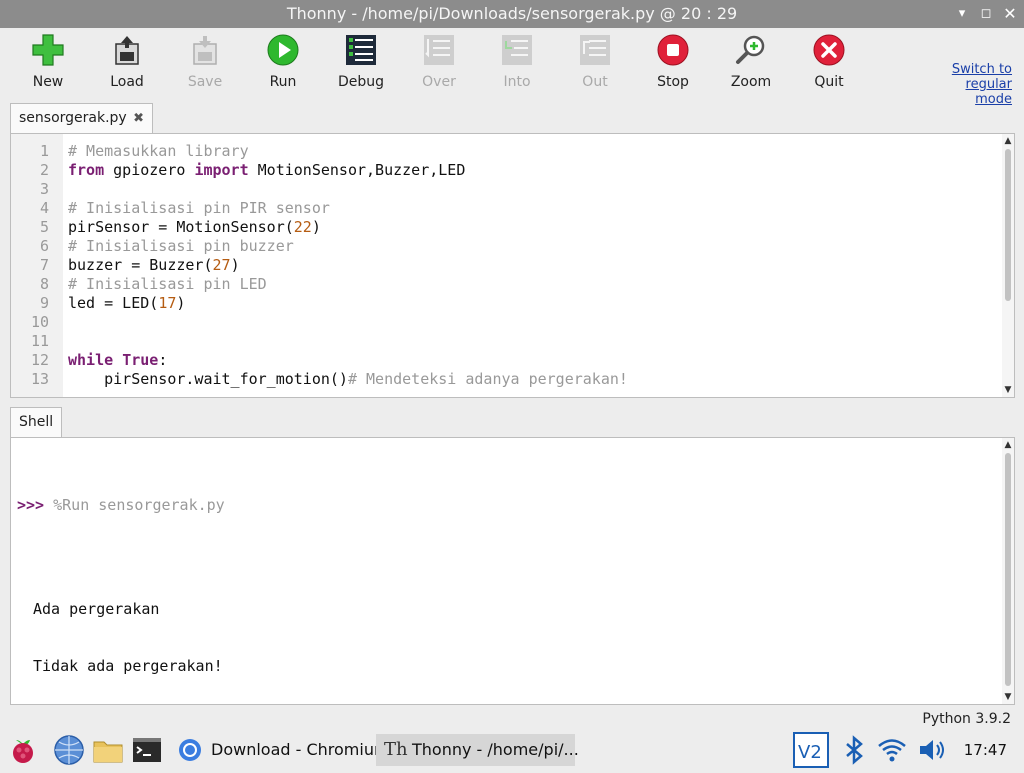 The height and width of the screenshot is (773, 1024). I want to click on shell-output-line: Ada pergerakan, so click(96, 609).